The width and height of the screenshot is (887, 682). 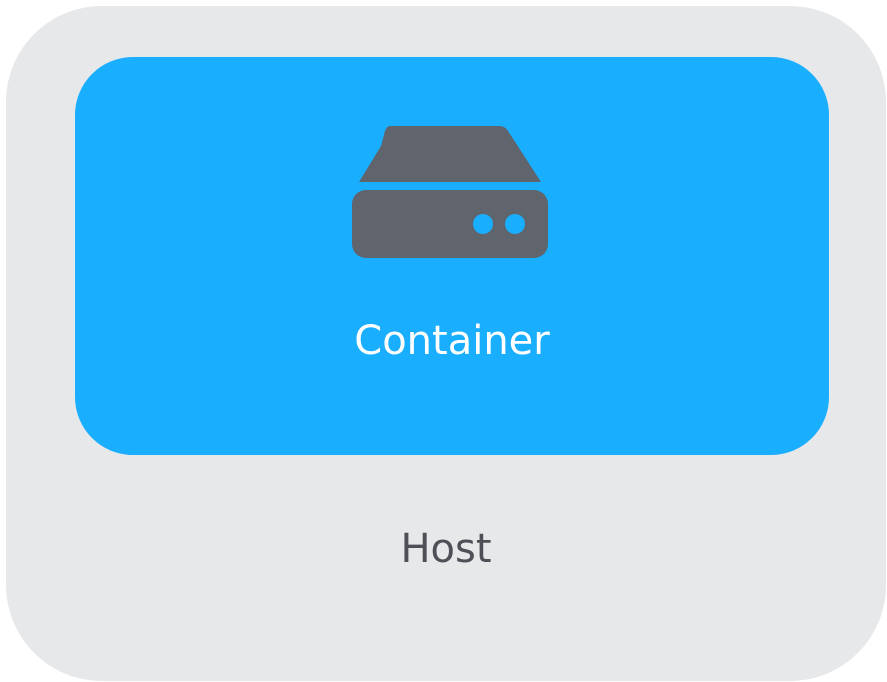 I want to click on host-label: Host, so click(x=446, y=549).